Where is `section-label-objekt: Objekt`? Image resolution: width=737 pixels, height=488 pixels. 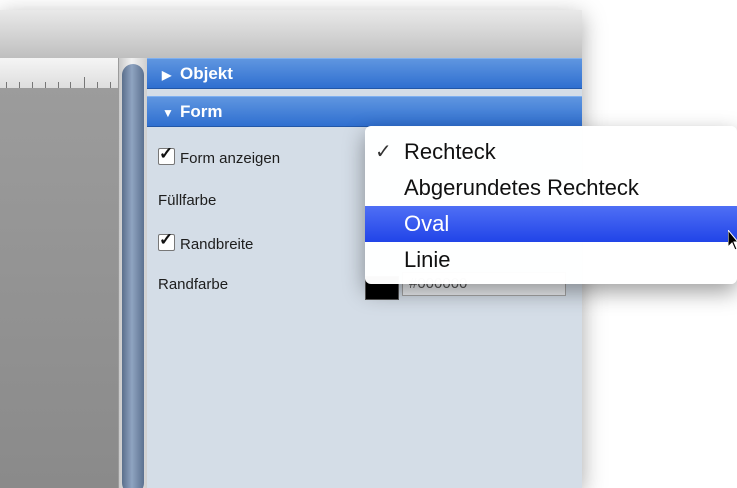
section-label-objekt: Objekt is located at coordinates (206, 73).